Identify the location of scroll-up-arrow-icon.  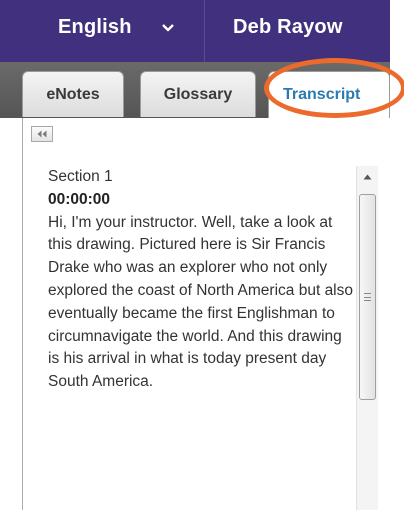
(367, 177).